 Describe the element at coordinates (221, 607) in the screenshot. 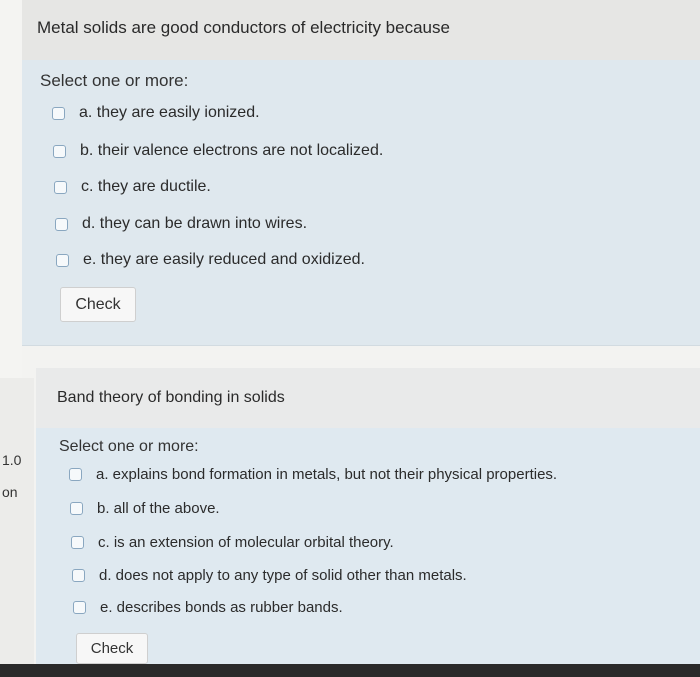

I see `option-label: e. describes bonds as rubber bands.` at that location.